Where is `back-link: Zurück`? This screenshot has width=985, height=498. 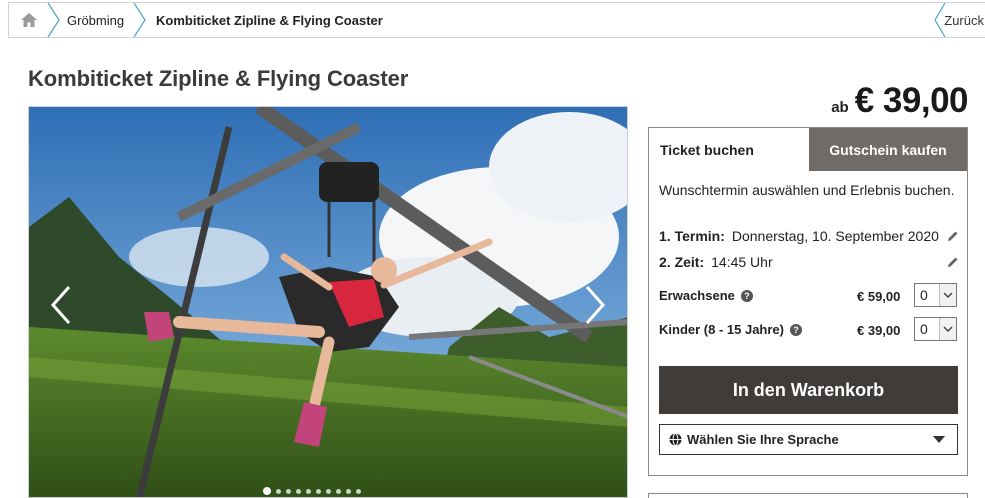 back-link: Zurück is located at coordinates (961, 20).